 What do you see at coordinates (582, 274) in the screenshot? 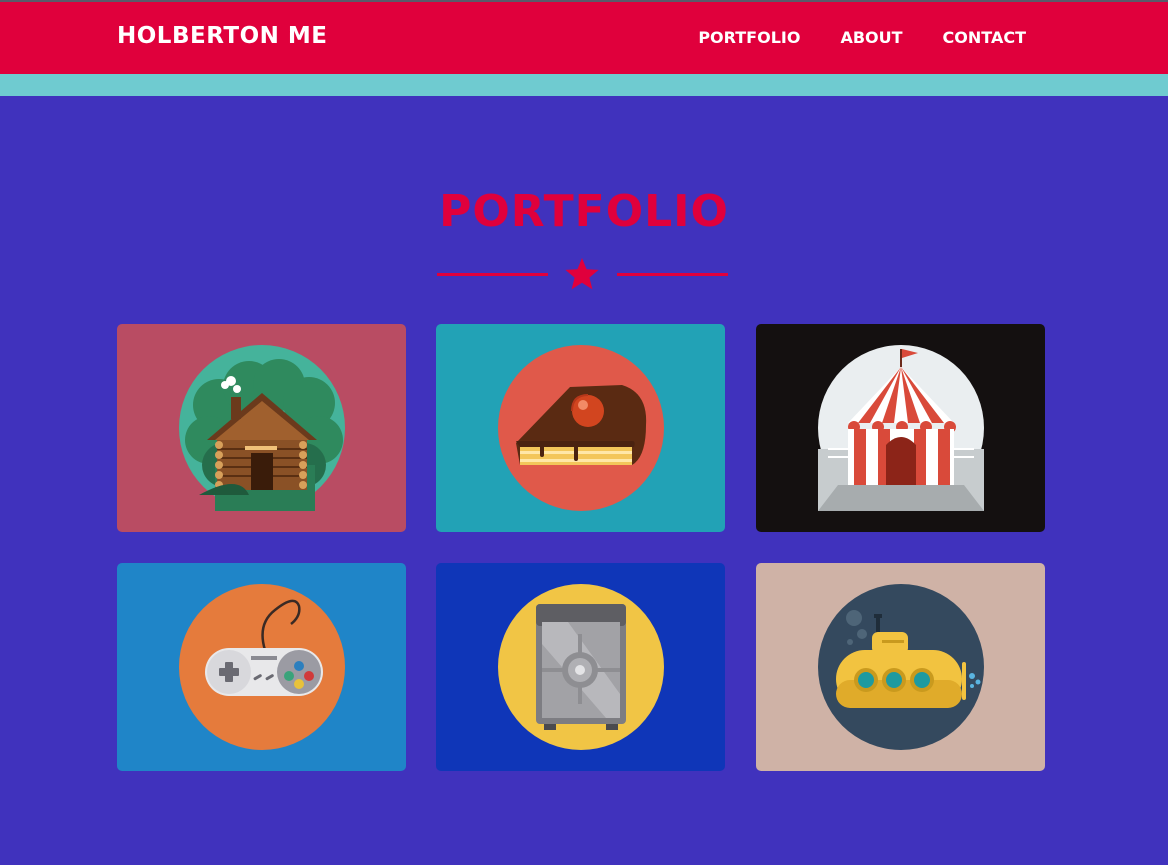
I see `star-icon` at bounding box center [582, 274].